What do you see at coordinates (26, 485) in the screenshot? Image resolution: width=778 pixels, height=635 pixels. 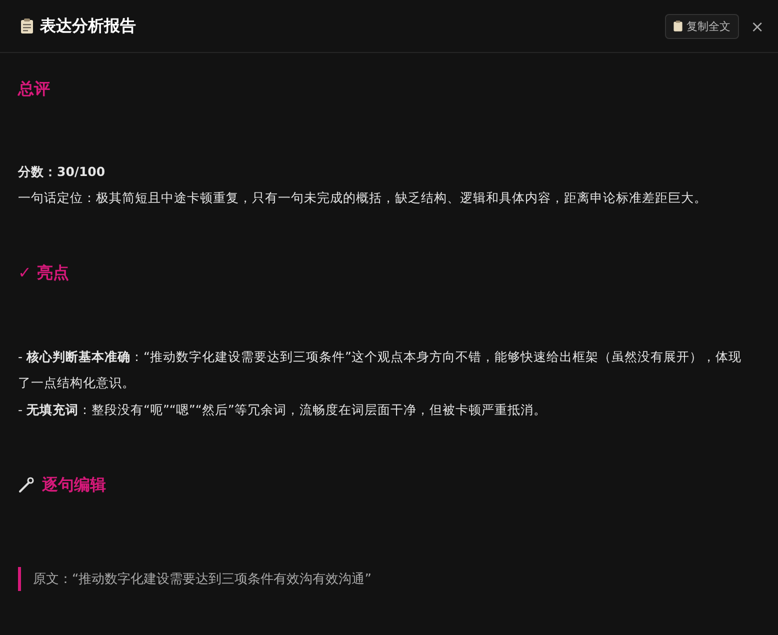 I see `wrench-icon` at bounding box center [26, 485].